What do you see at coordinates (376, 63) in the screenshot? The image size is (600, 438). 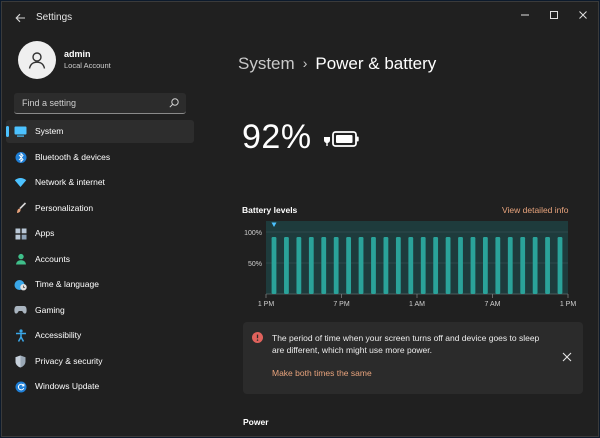 I see `page-title: Power & battery` at bounding box center [376, 63].